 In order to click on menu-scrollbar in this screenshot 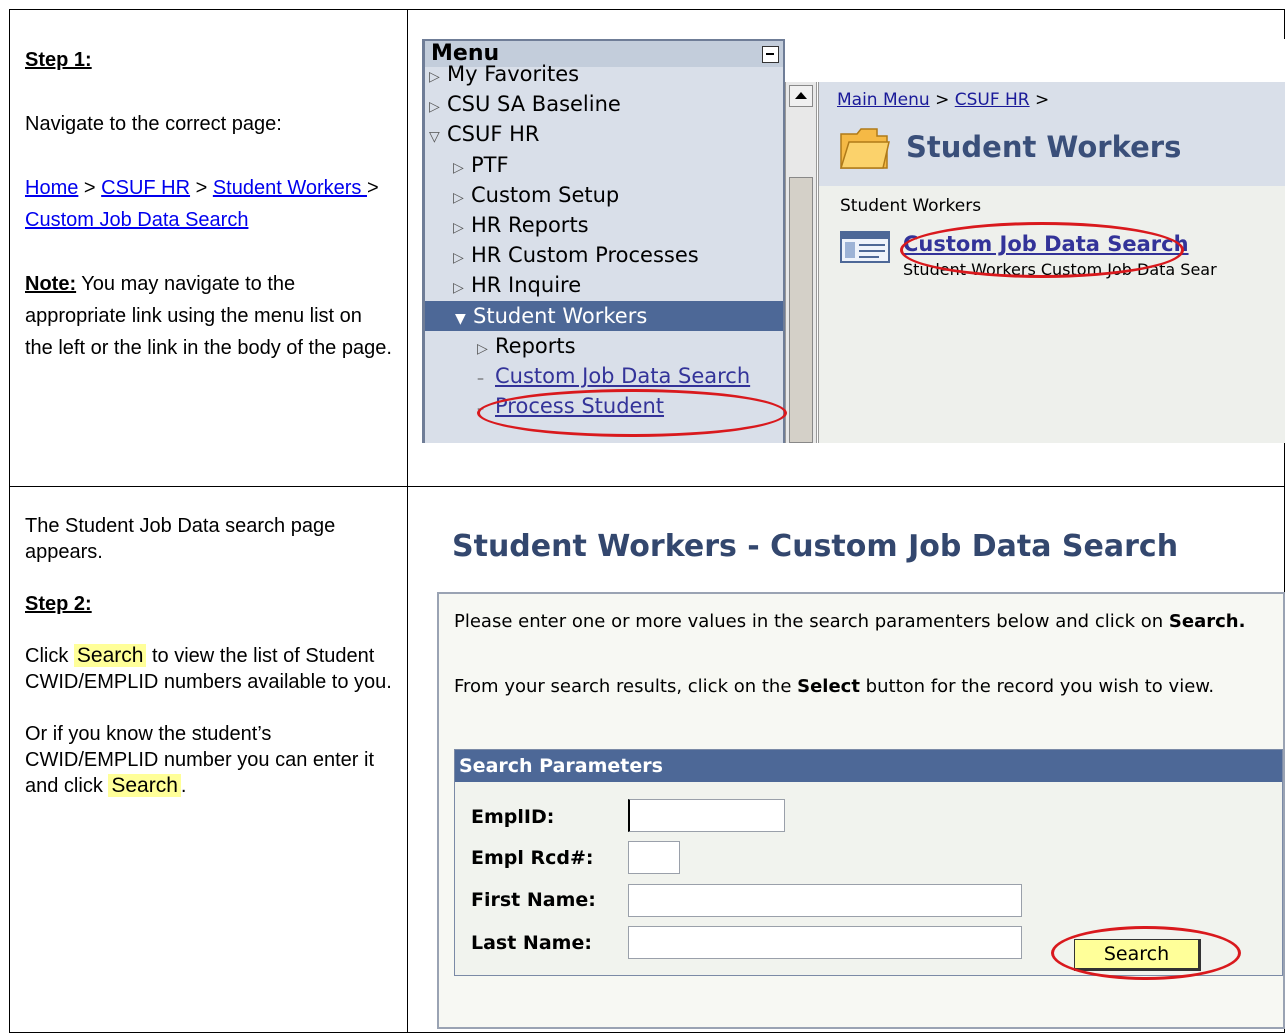, I will do `click(801, 262)`.